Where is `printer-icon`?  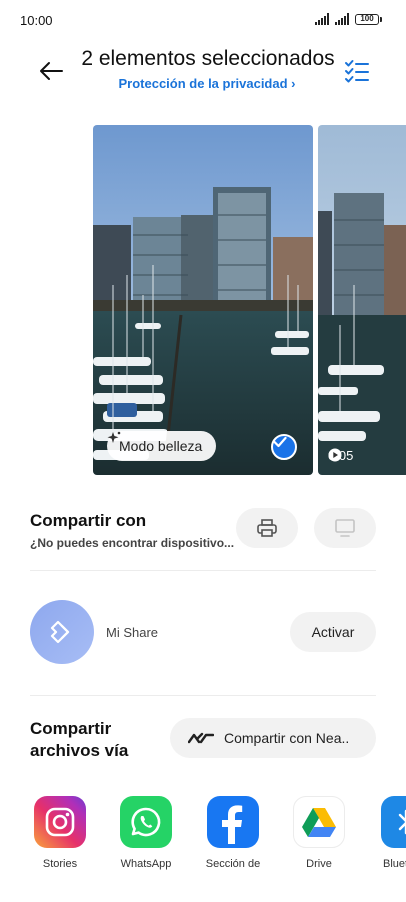
printer-icon is located at coordinates (267, 528).